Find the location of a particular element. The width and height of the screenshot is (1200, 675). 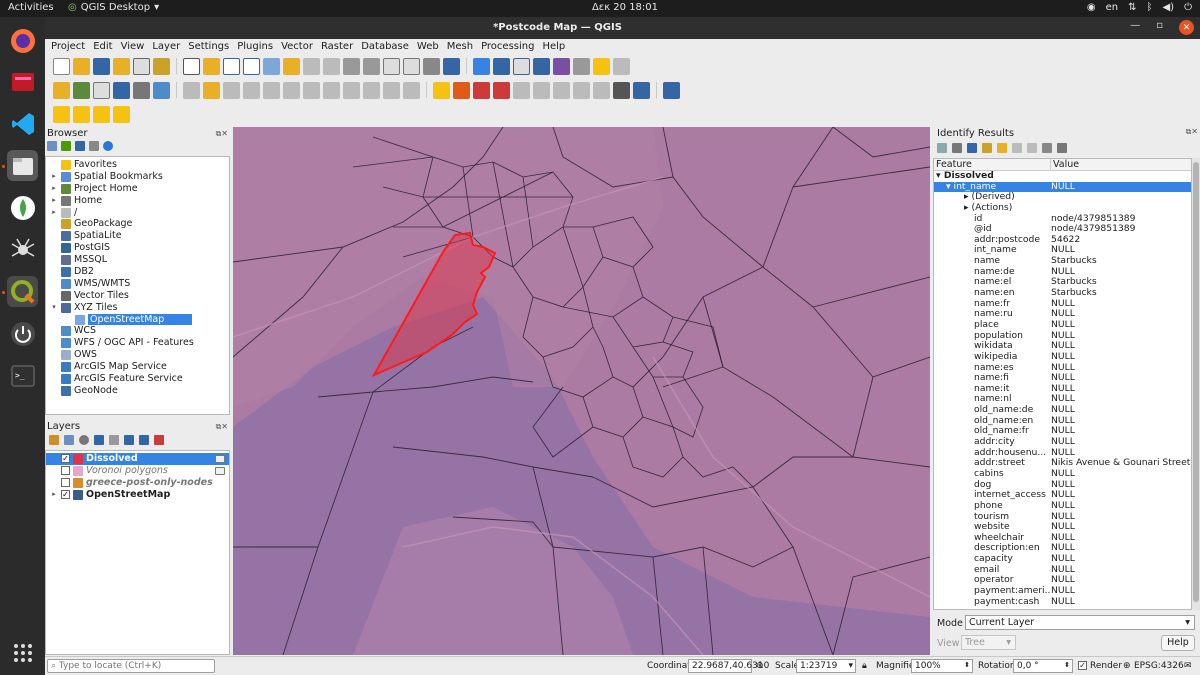

digitize-5-icon is located at coordinates (601, 90).